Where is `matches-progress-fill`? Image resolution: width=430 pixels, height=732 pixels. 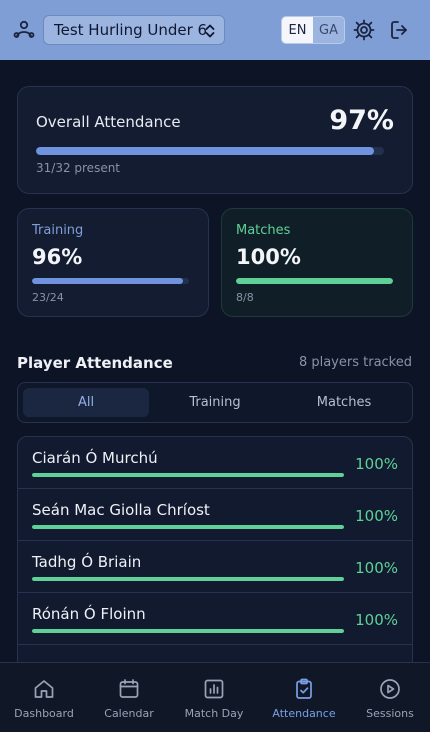
matches-progress-fill is located at coordinates (314, 281).